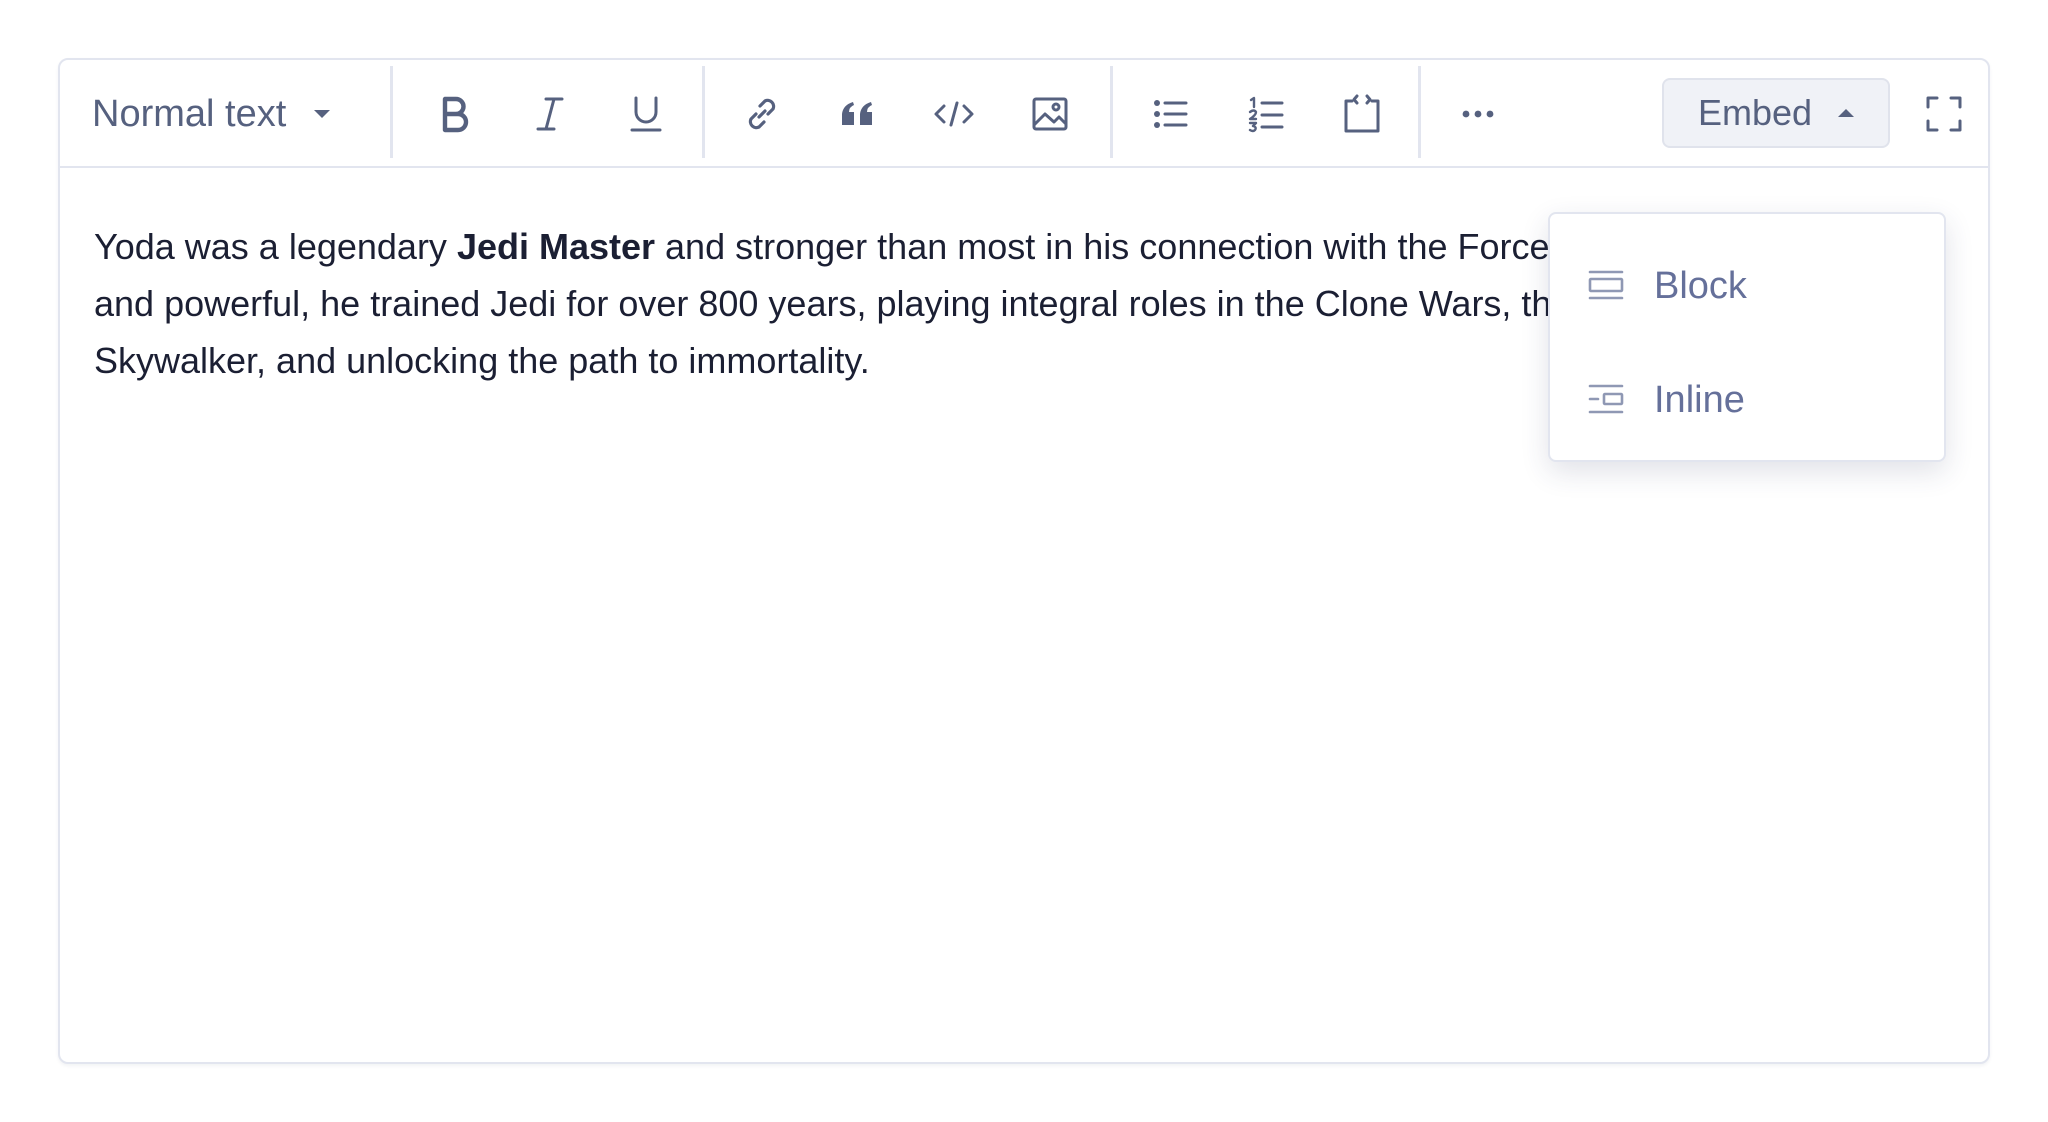 This screenshot has width=2048, height=1122. I want to click on chevron-down-icon, so click(322, 114).